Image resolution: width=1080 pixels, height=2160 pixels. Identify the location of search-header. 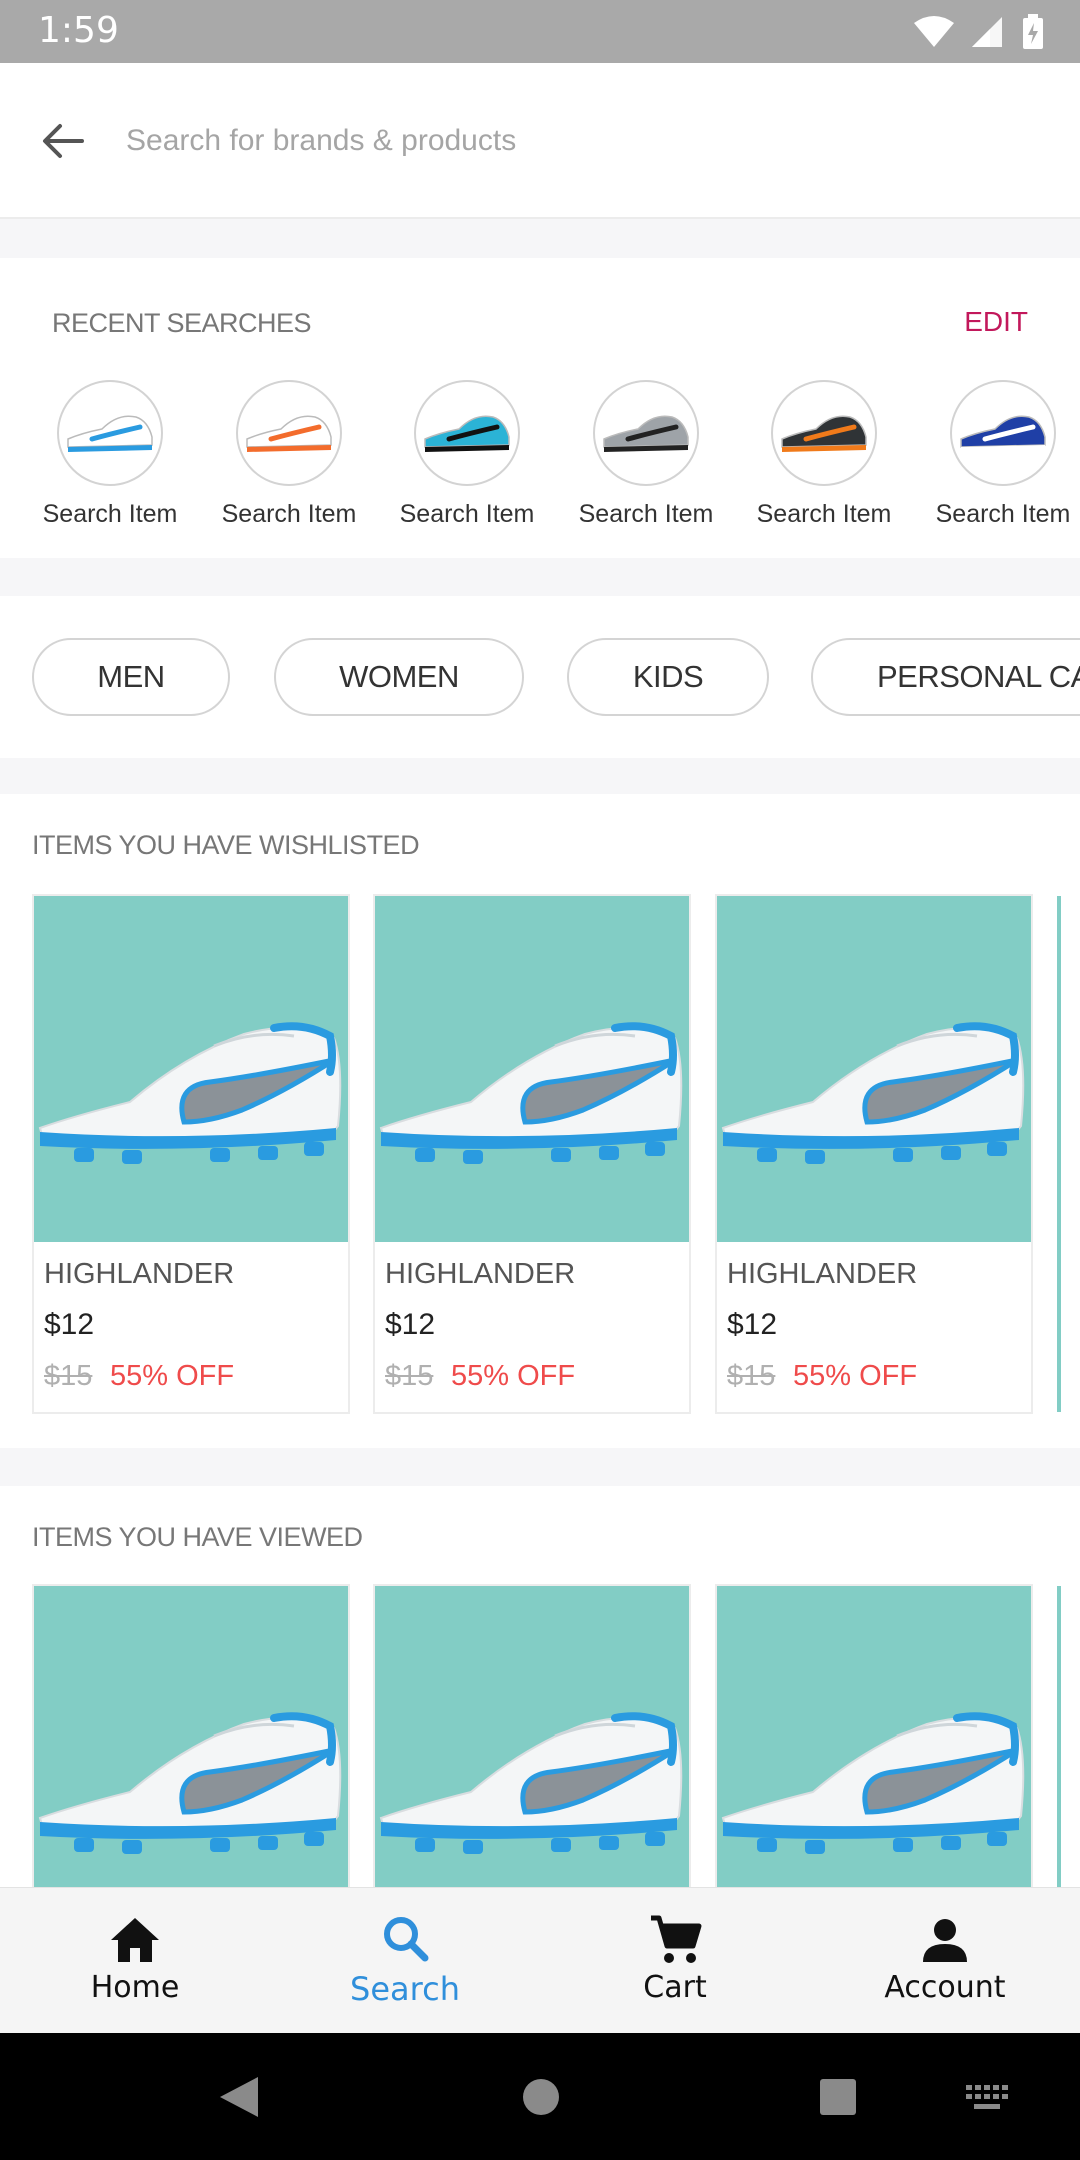
(540, 141).